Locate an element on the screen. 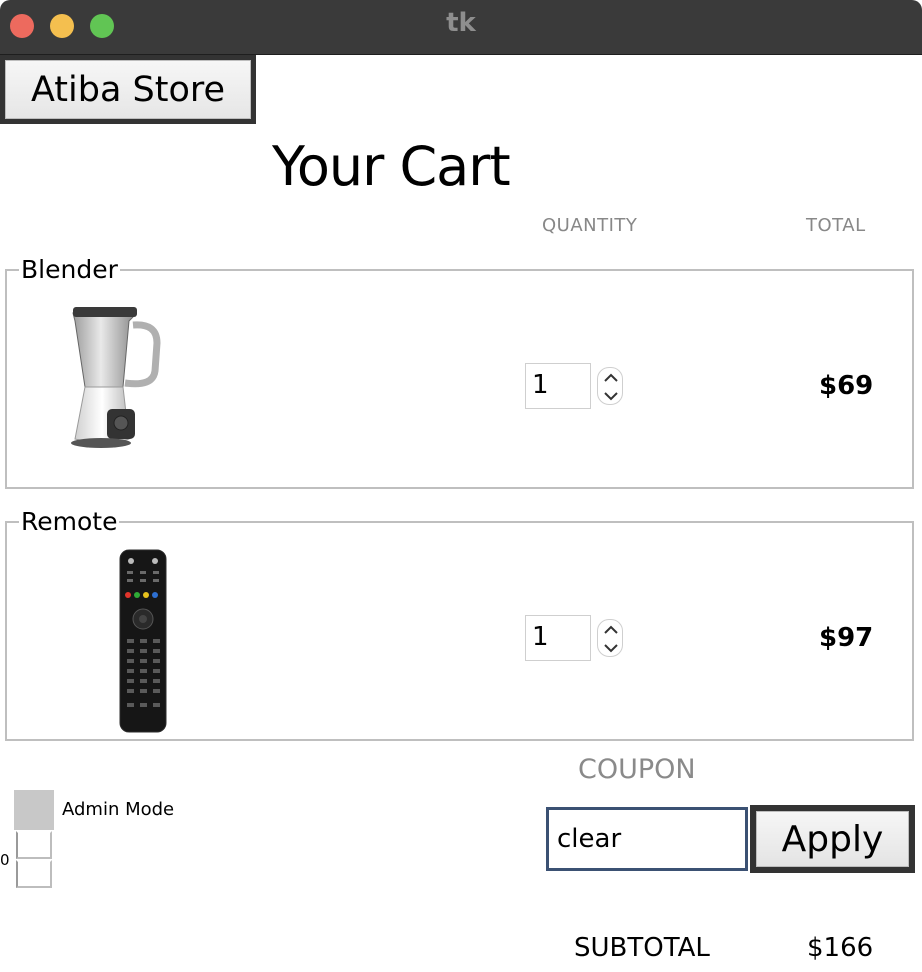 The height and width of the screenshot is (972, 922). remote-control-image is located at coordinates (143, 641).